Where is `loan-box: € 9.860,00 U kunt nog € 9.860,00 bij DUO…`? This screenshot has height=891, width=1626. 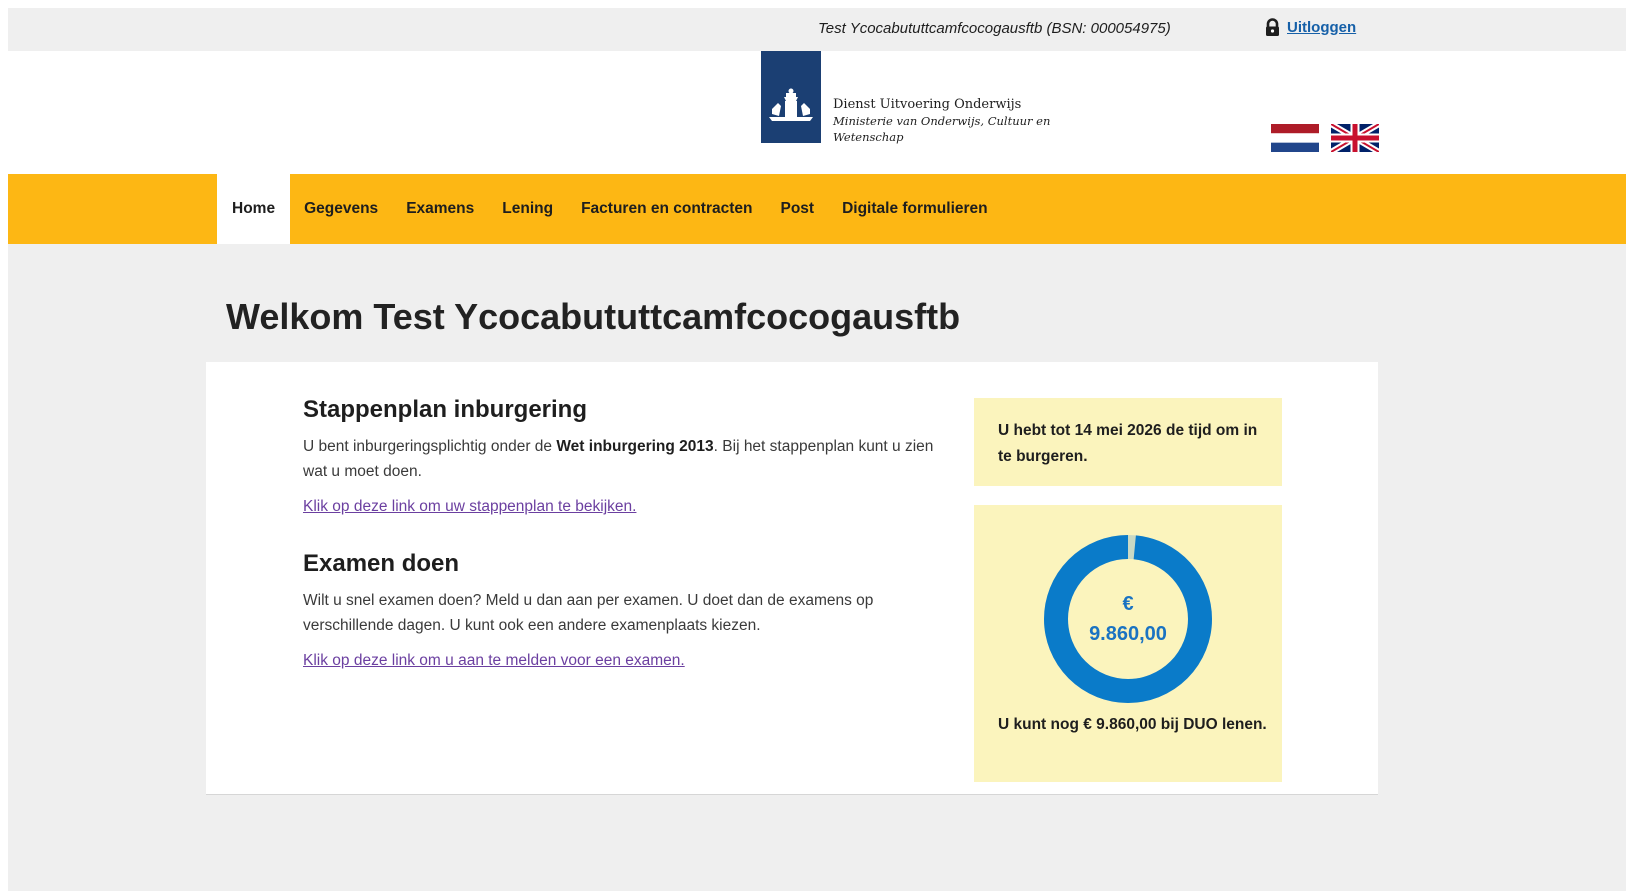
loan-box: € 9.860,00 U kunt nog € 9.860,00 bij DUO… is located at coordinates (1128, 643).